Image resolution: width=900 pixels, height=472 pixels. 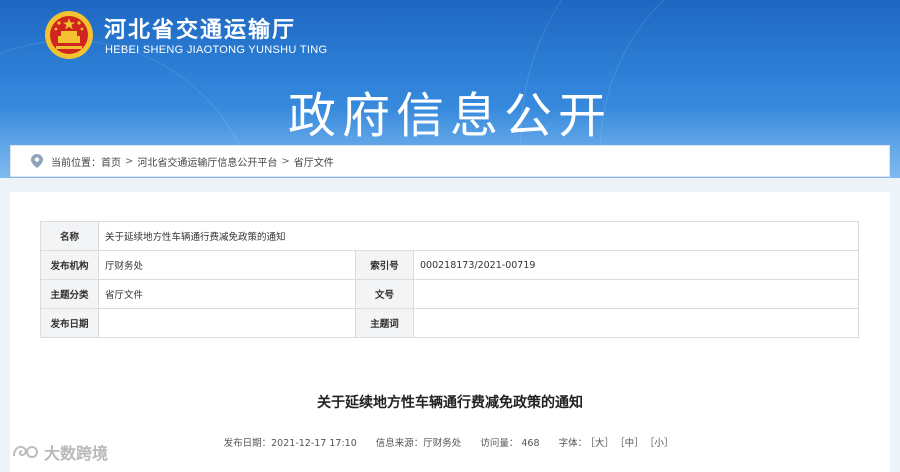 What do you see at coordinates (37, 161) in the screenshot?
I see `location-pin-icon` at bounding box center [37, 161].